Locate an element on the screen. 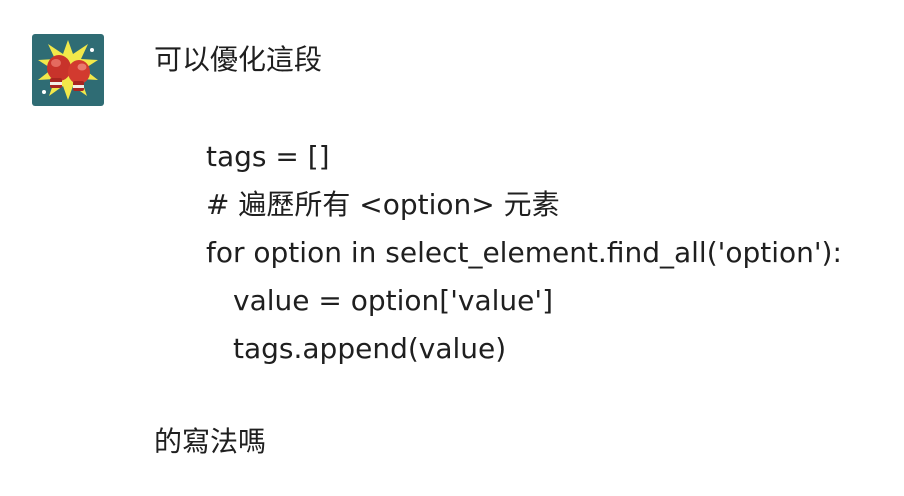 This screenshot has height=496, width=904. code-line: # 遍歷所有 <option> 元素 is located at coordinates (383, 204).